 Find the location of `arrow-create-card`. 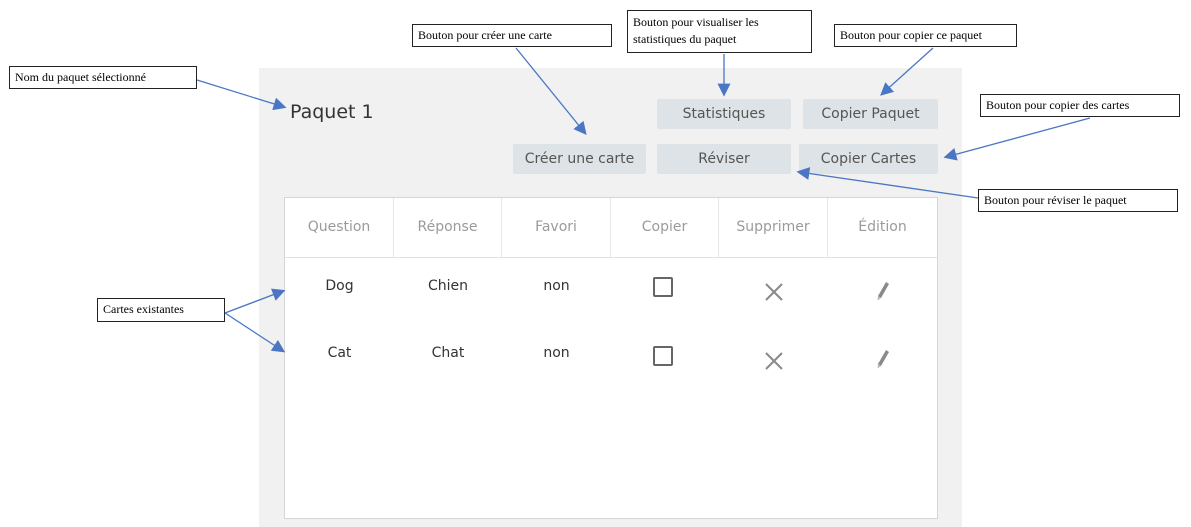

arrow-create-card is located at coordinates (551, 91).